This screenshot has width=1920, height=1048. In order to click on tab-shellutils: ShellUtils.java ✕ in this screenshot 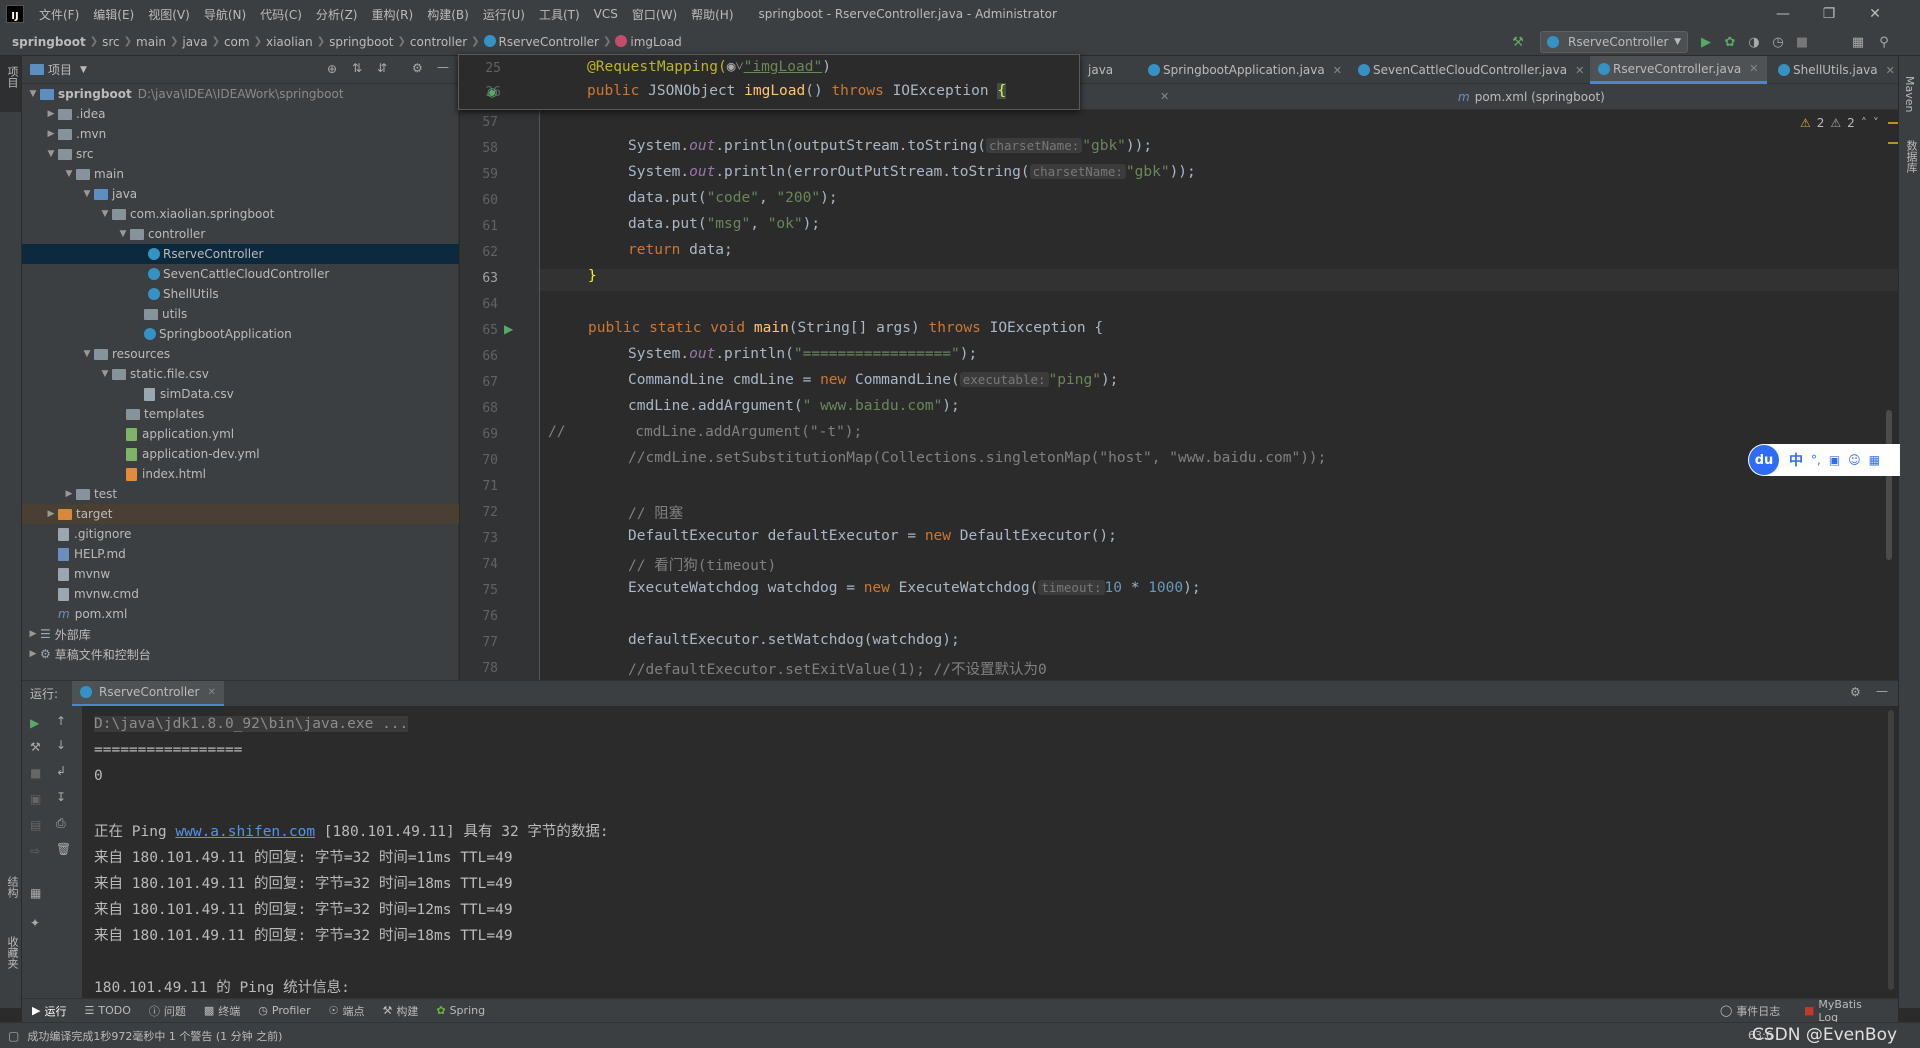, I will do `click(1836, 70)`.